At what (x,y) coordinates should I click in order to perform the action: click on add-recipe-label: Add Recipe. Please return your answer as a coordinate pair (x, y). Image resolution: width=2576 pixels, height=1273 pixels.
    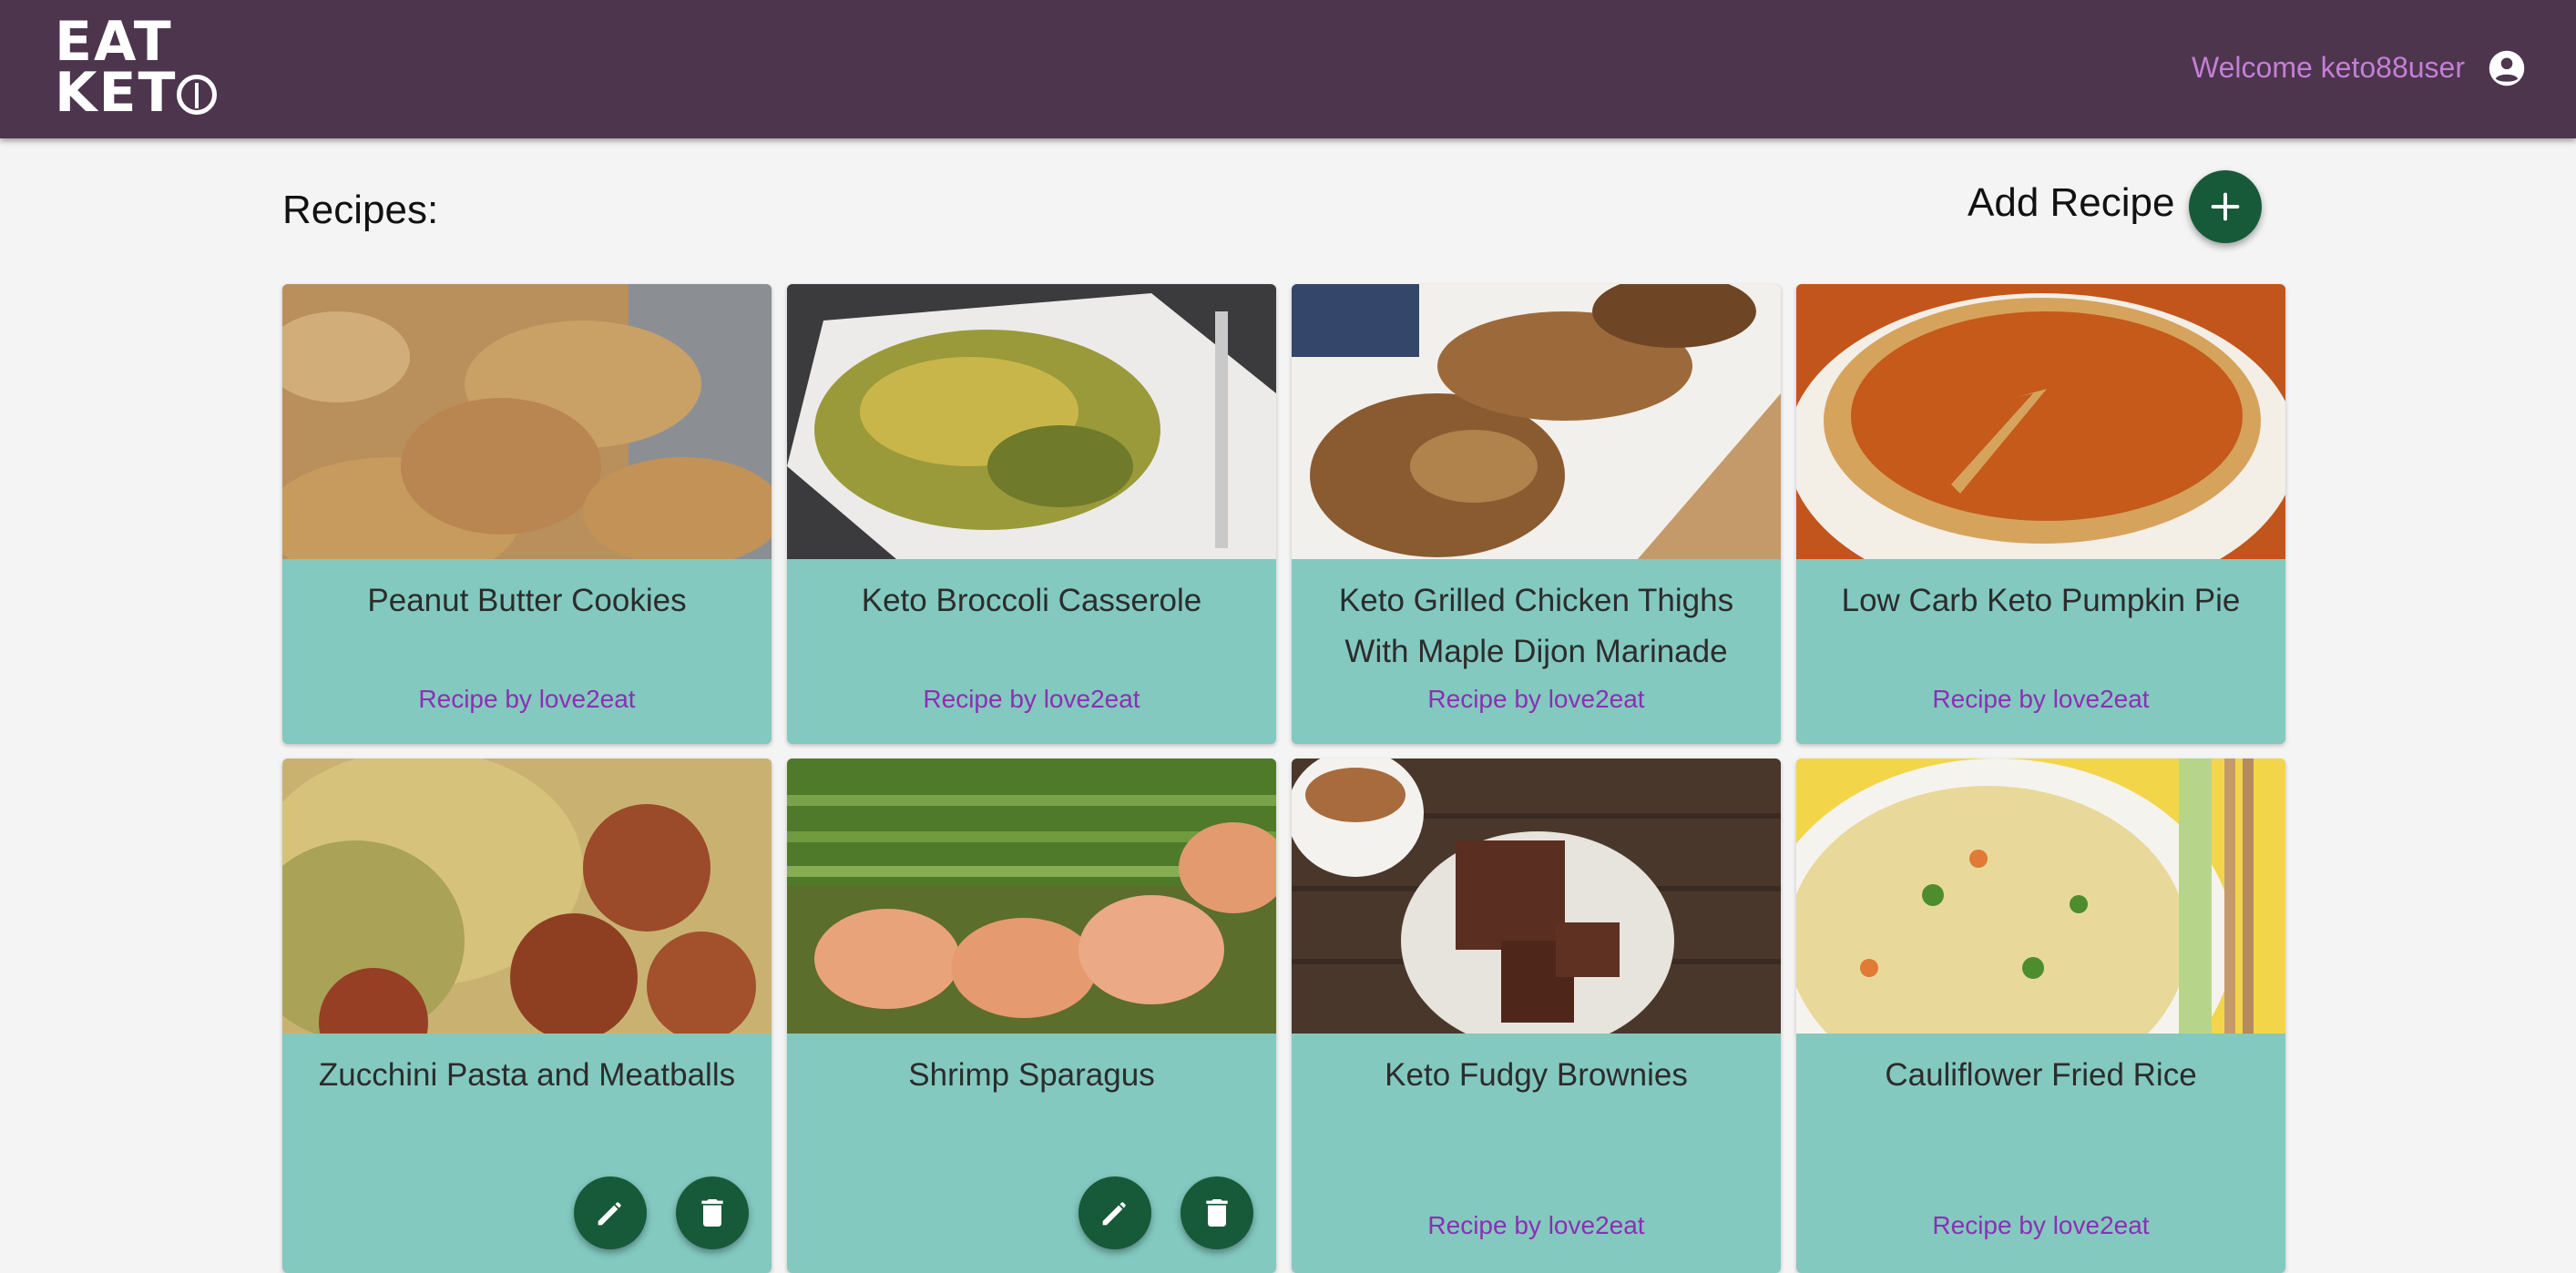
    Looking at the image, I should click on (2071, 203).